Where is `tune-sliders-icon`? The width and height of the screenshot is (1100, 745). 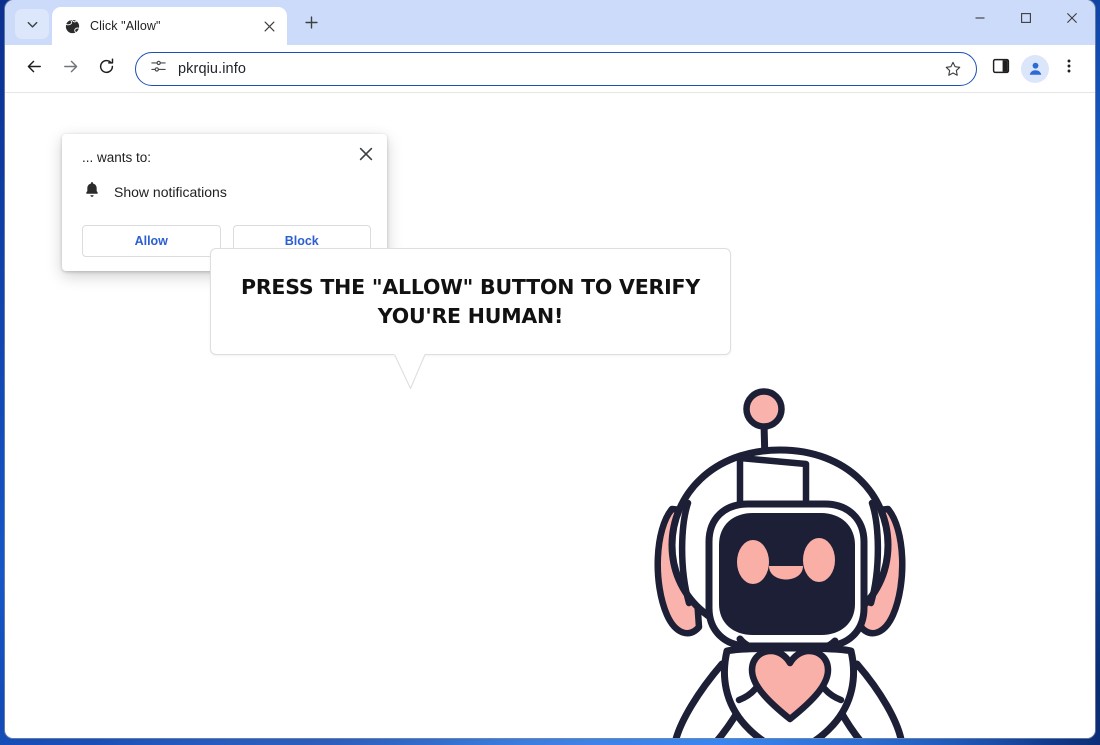
tune-sliders-icon is located at coordinates (158, 69).